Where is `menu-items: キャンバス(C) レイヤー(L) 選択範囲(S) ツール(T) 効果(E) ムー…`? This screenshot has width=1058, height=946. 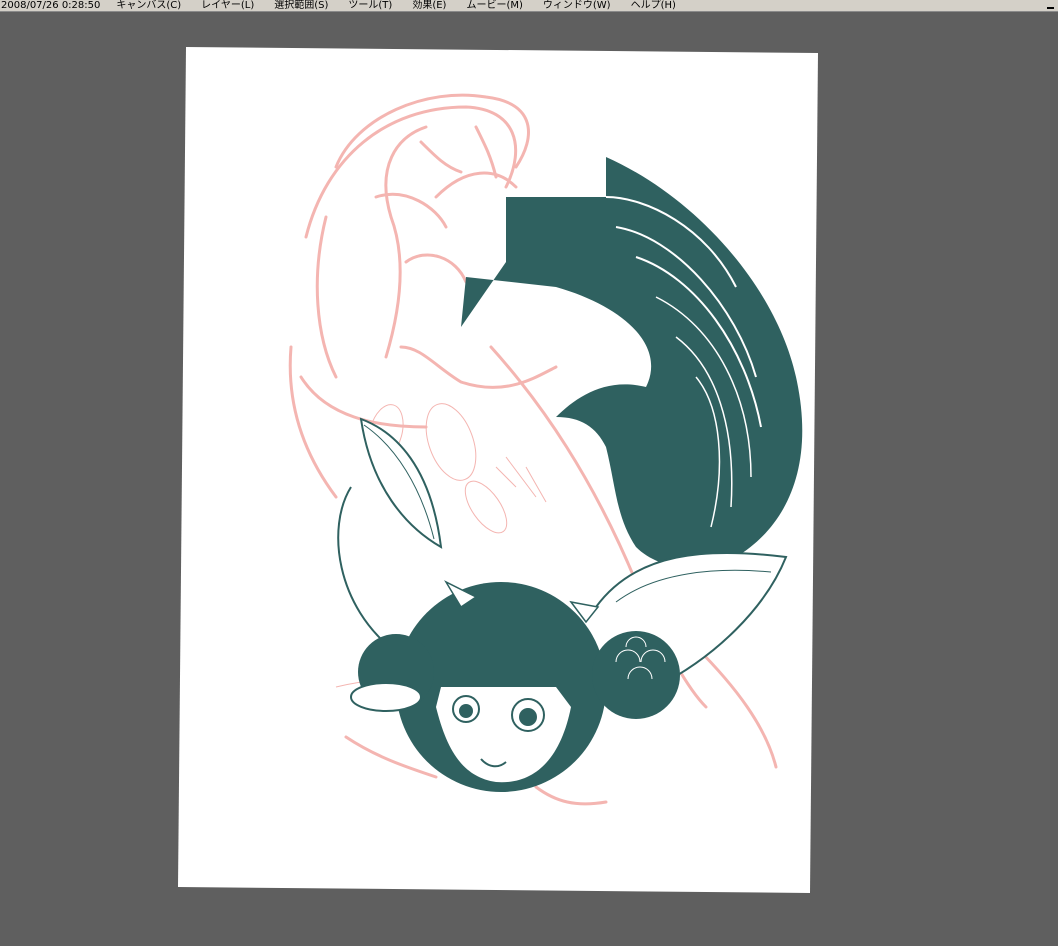
menu-items: キャンバス(C) レイヤー(L) 選択範囲(S) ツール(T) 効果(E) ムー… is located at coordinates (396, 5).